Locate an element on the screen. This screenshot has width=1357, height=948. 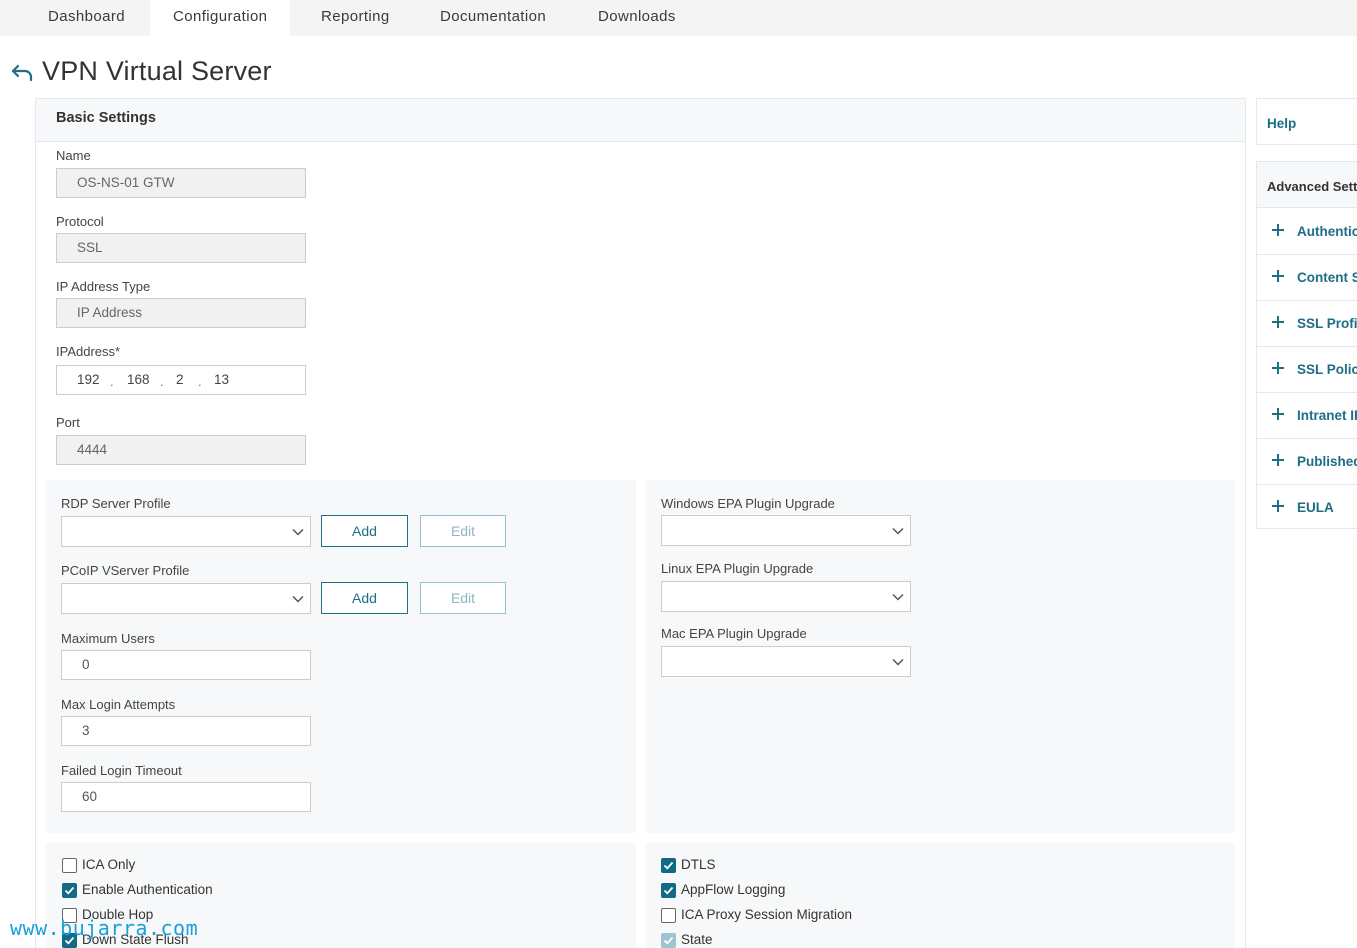
checkbox-label: DTLS is located at coordinates (698, 864).